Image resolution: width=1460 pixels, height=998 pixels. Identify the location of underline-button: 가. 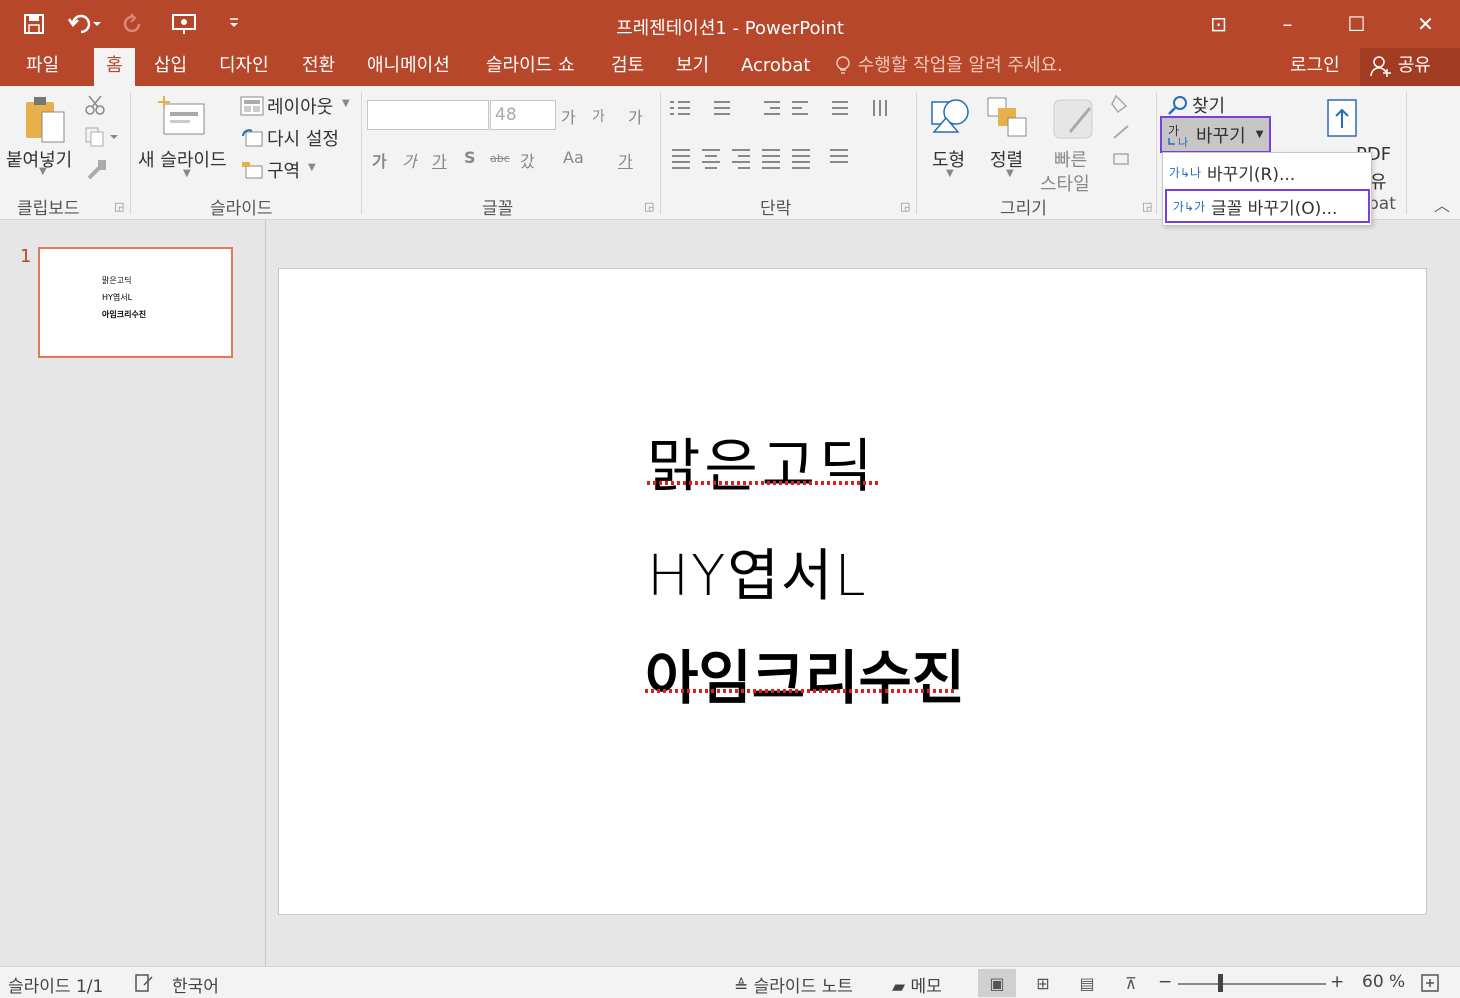
(439, 160).